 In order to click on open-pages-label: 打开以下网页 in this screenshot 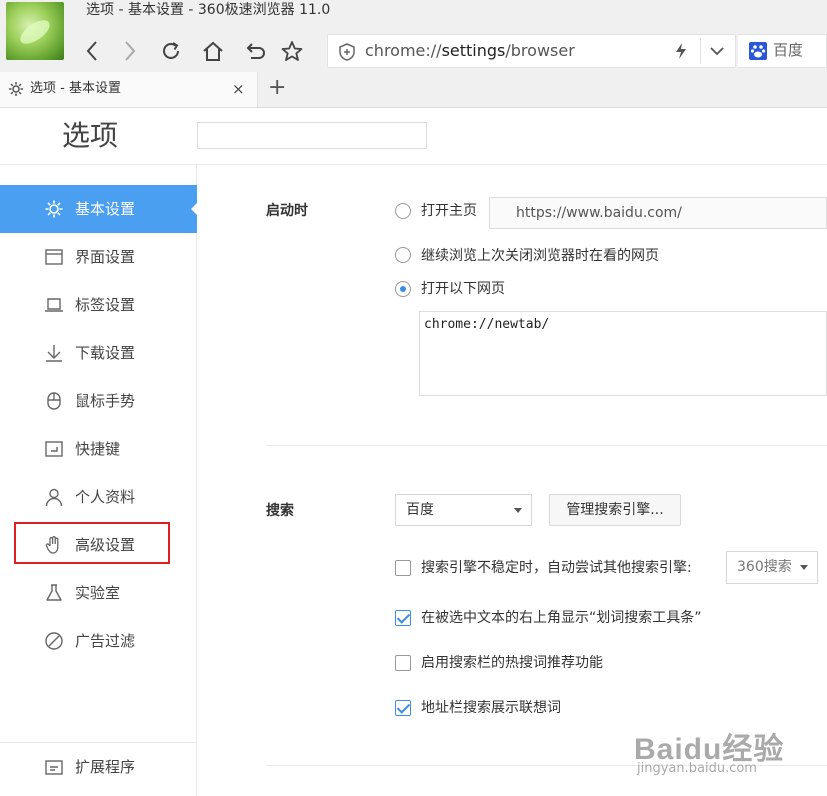, I will do `click(463, 289)`.